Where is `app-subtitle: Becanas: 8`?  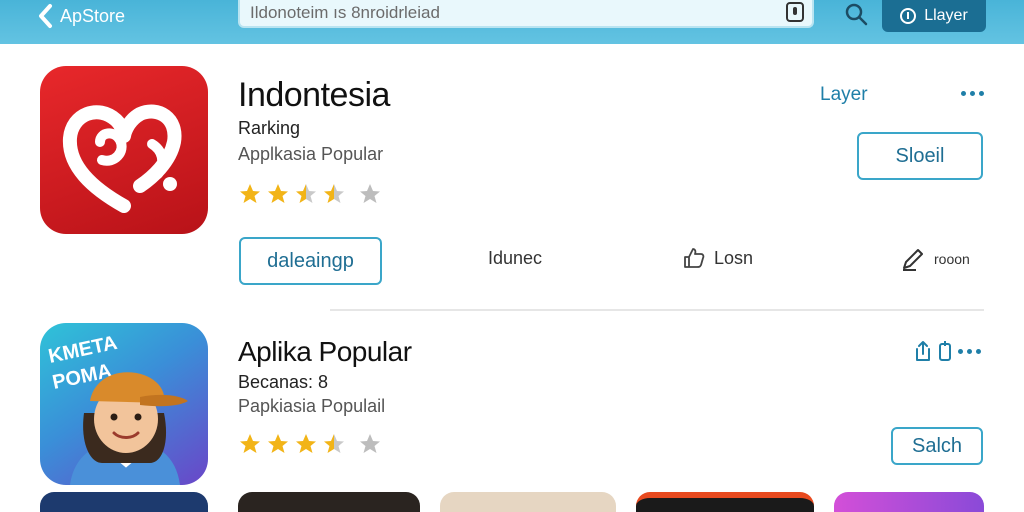 app-subtitle: Becanas: 8 is located at coordinates (283, 382).